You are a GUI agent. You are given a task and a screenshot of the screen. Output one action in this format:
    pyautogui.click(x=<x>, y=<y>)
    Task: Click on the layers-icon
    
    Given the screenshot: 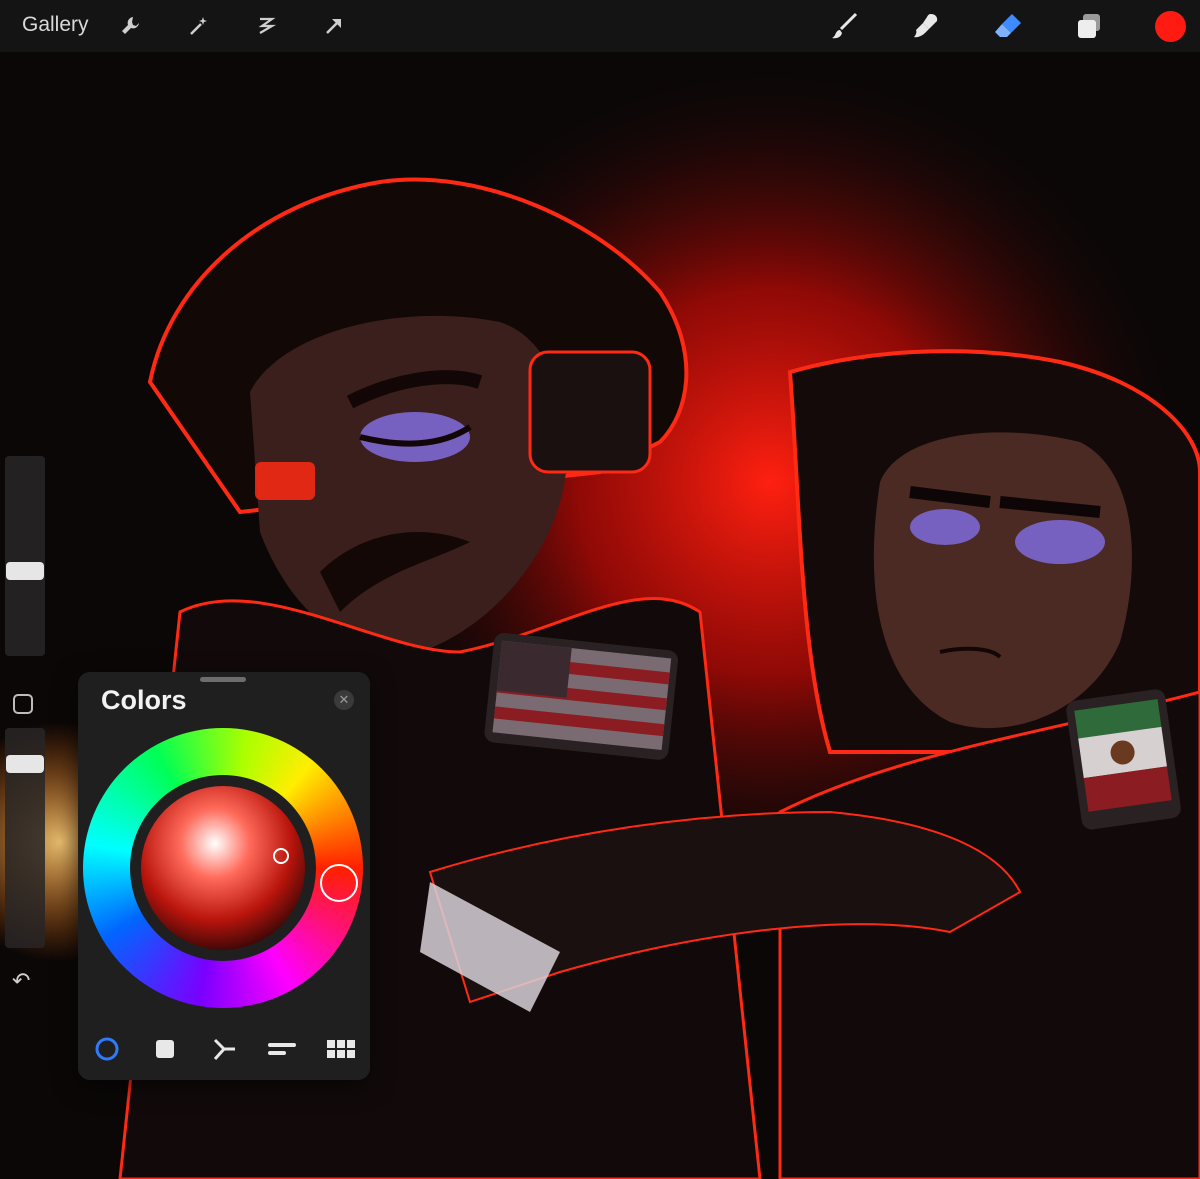 What is the action you would take?
    pyautogui.click(x=1089, y=26)
    